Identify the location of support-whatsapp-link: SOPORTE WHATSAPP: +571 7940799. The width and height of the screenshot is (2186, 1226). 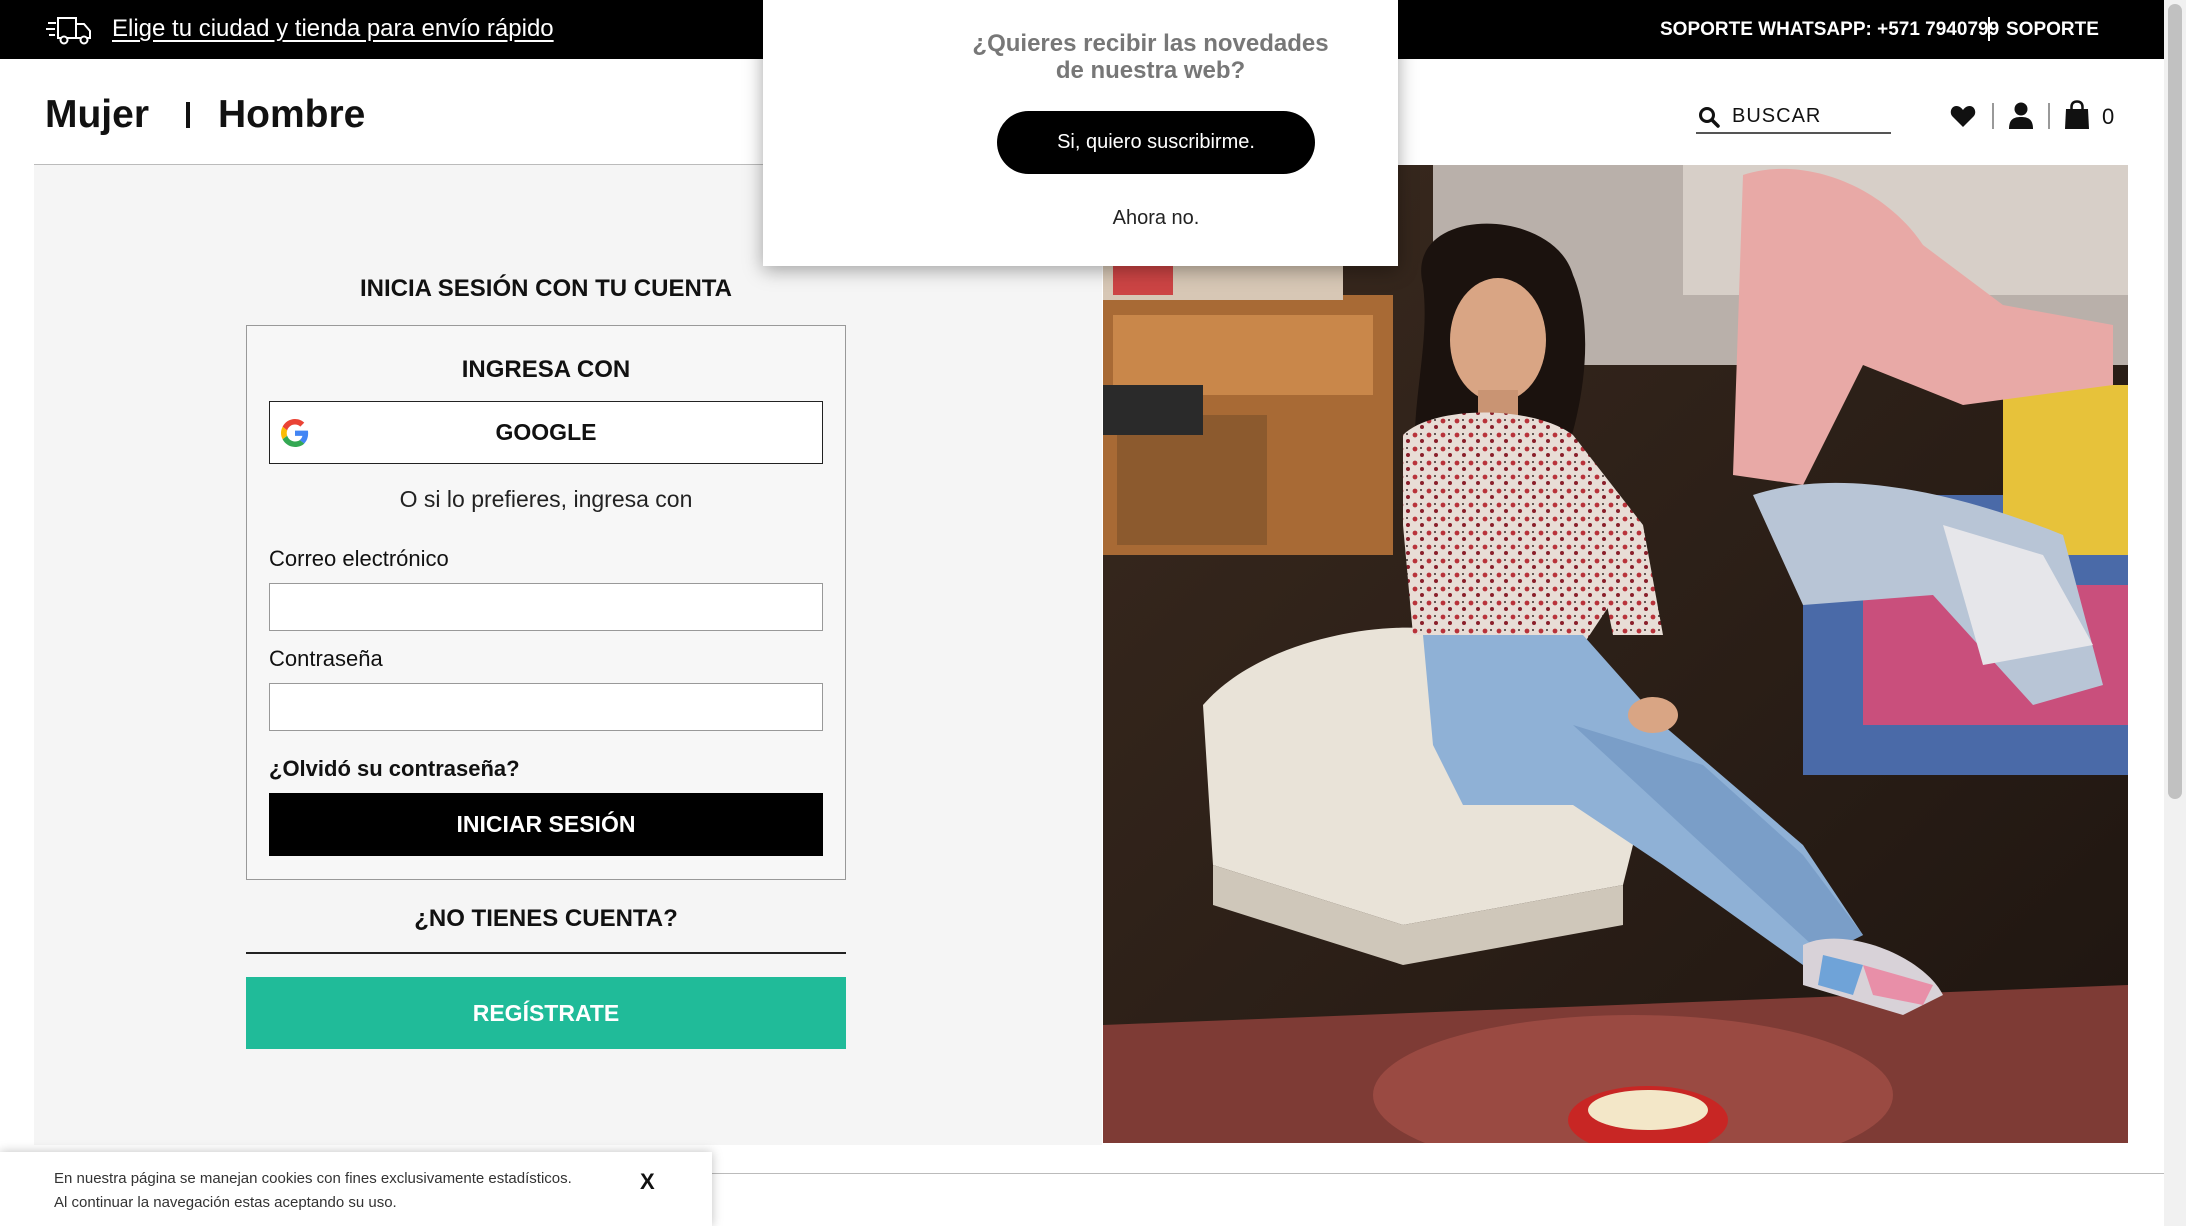
(1829, 30).